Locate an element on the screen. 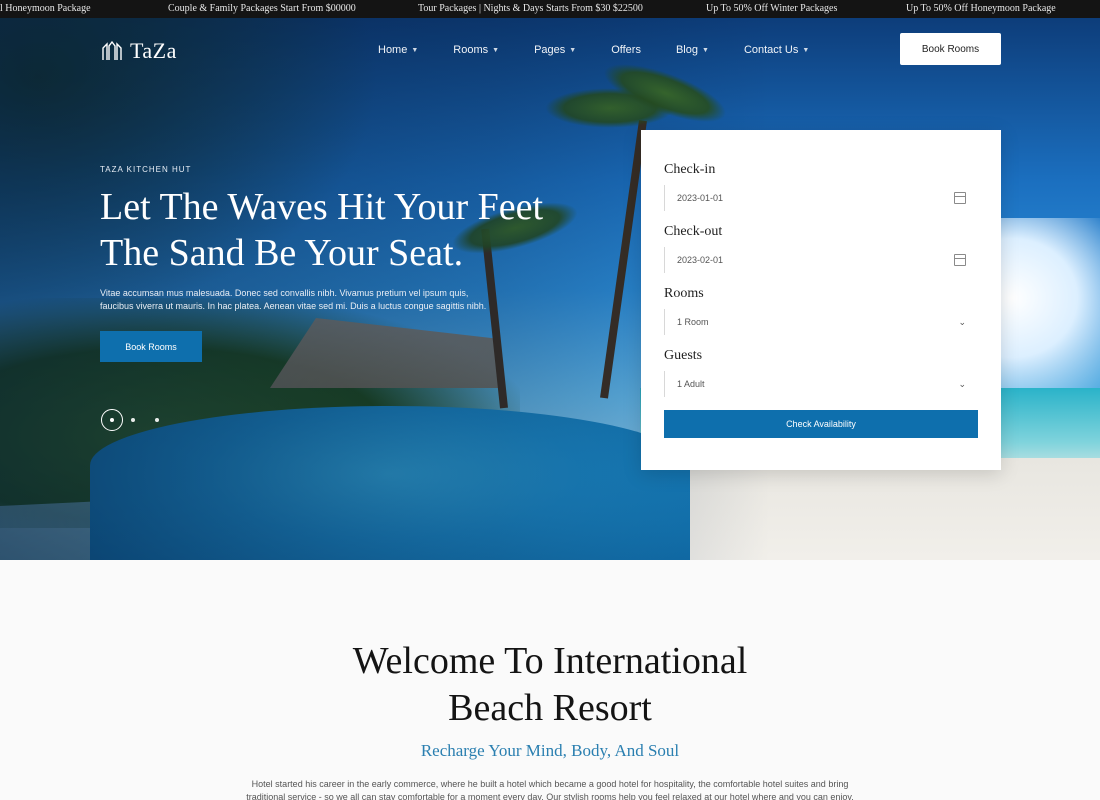  ticker-item: Up To 50% Off Winter Packages is located at coordinates (771, 9).